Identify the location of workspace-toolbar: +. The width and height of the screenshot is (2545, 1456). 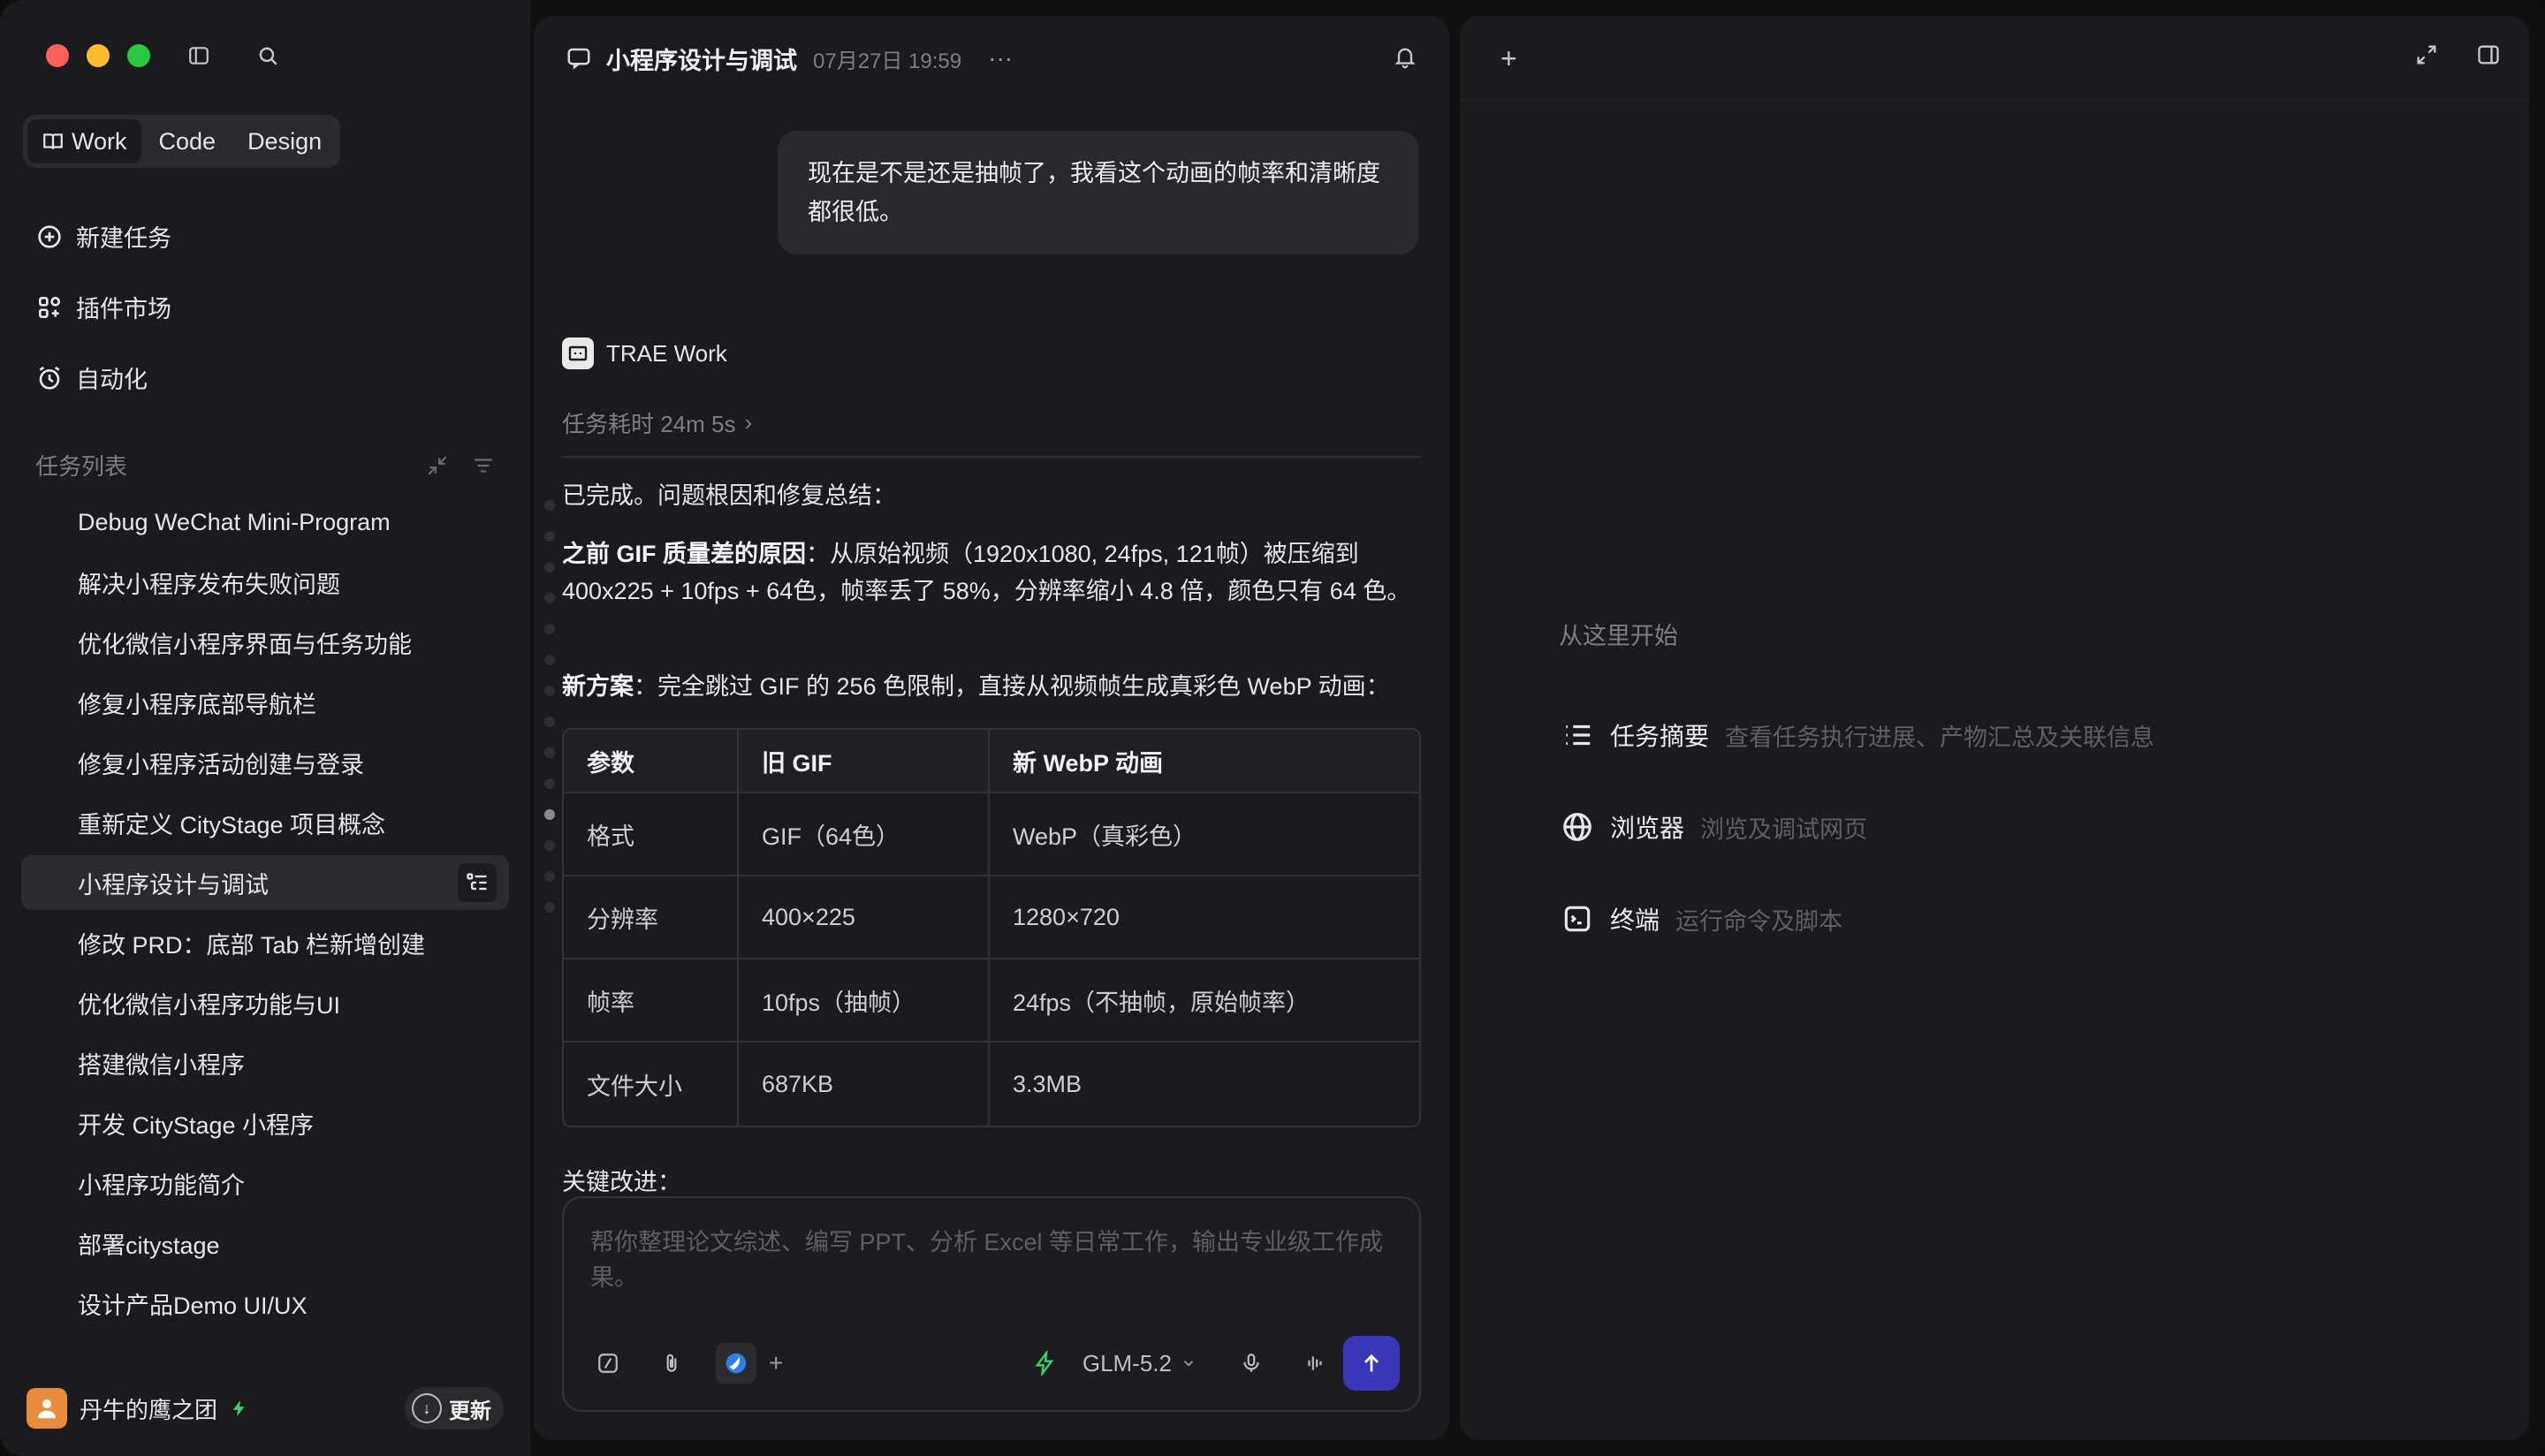
(1995, 58).